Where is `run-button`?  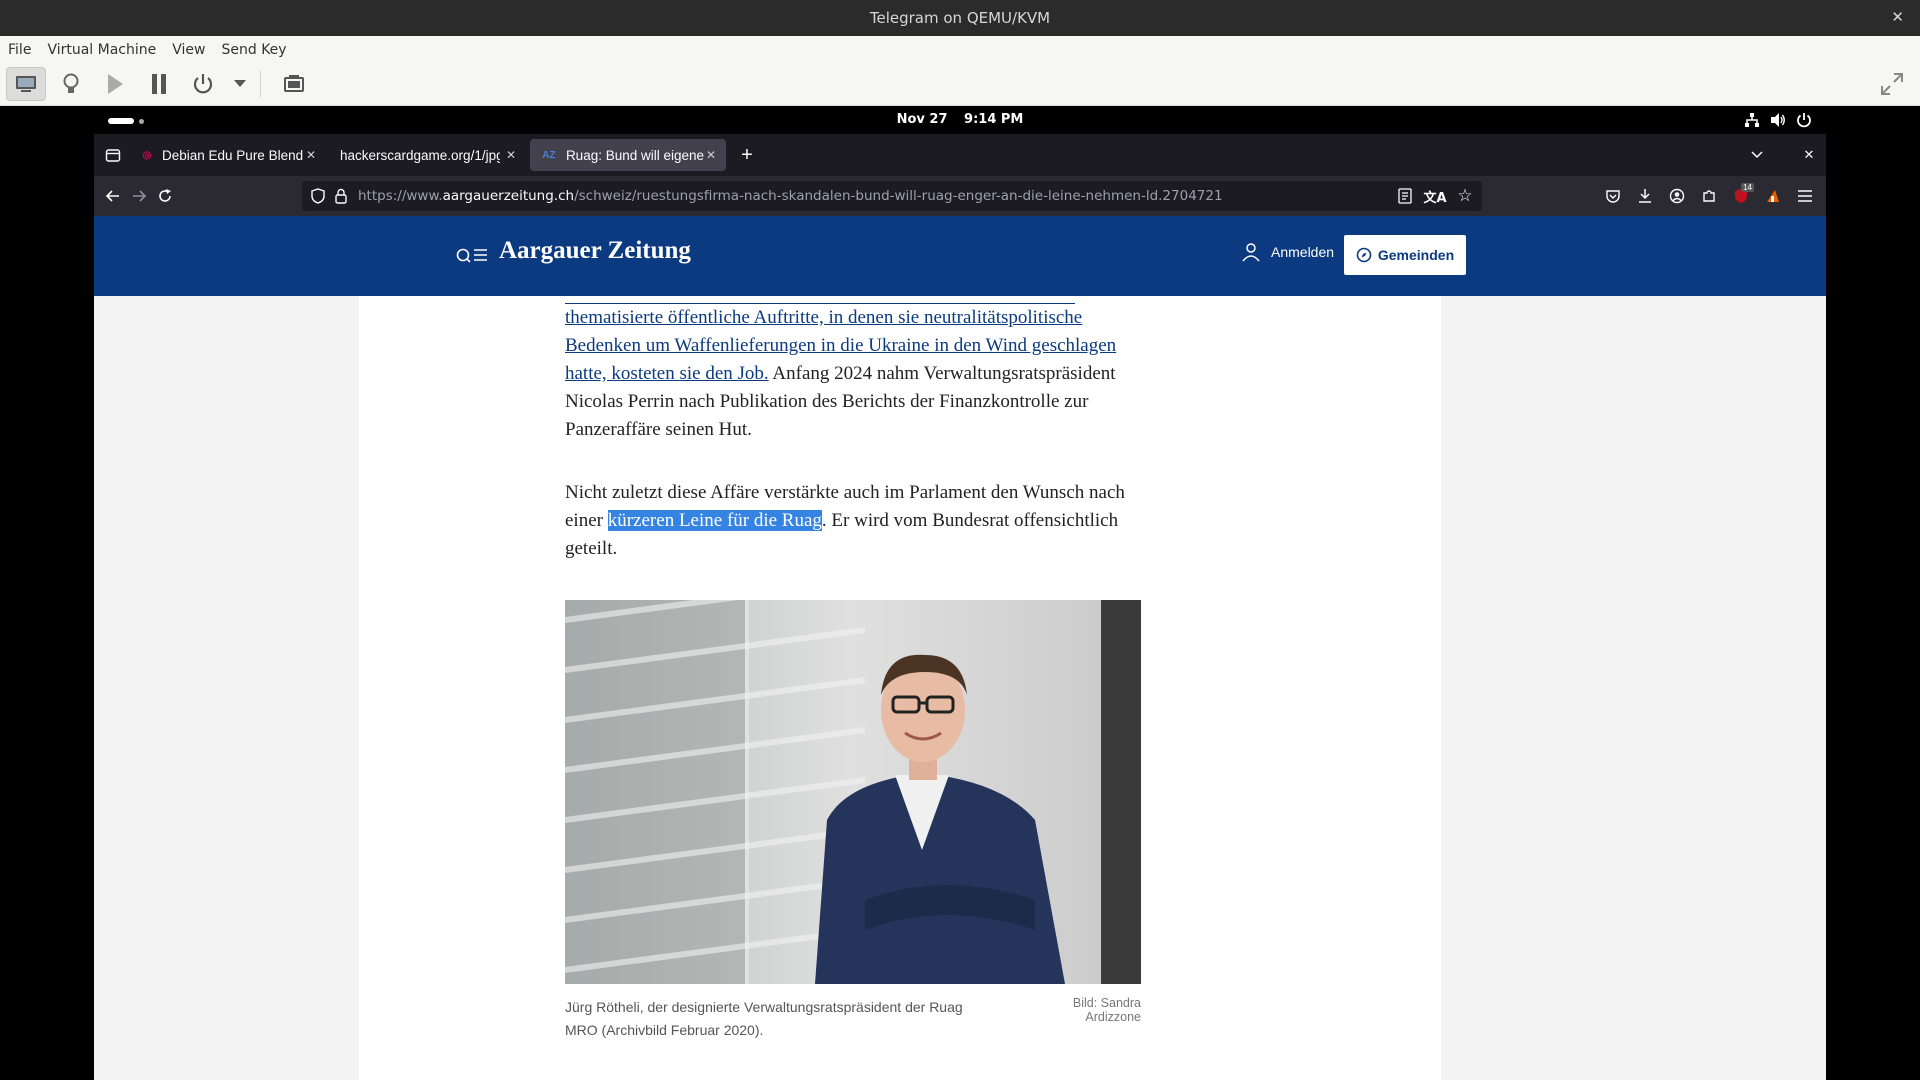
run-button is located at coordinates (115, 84).